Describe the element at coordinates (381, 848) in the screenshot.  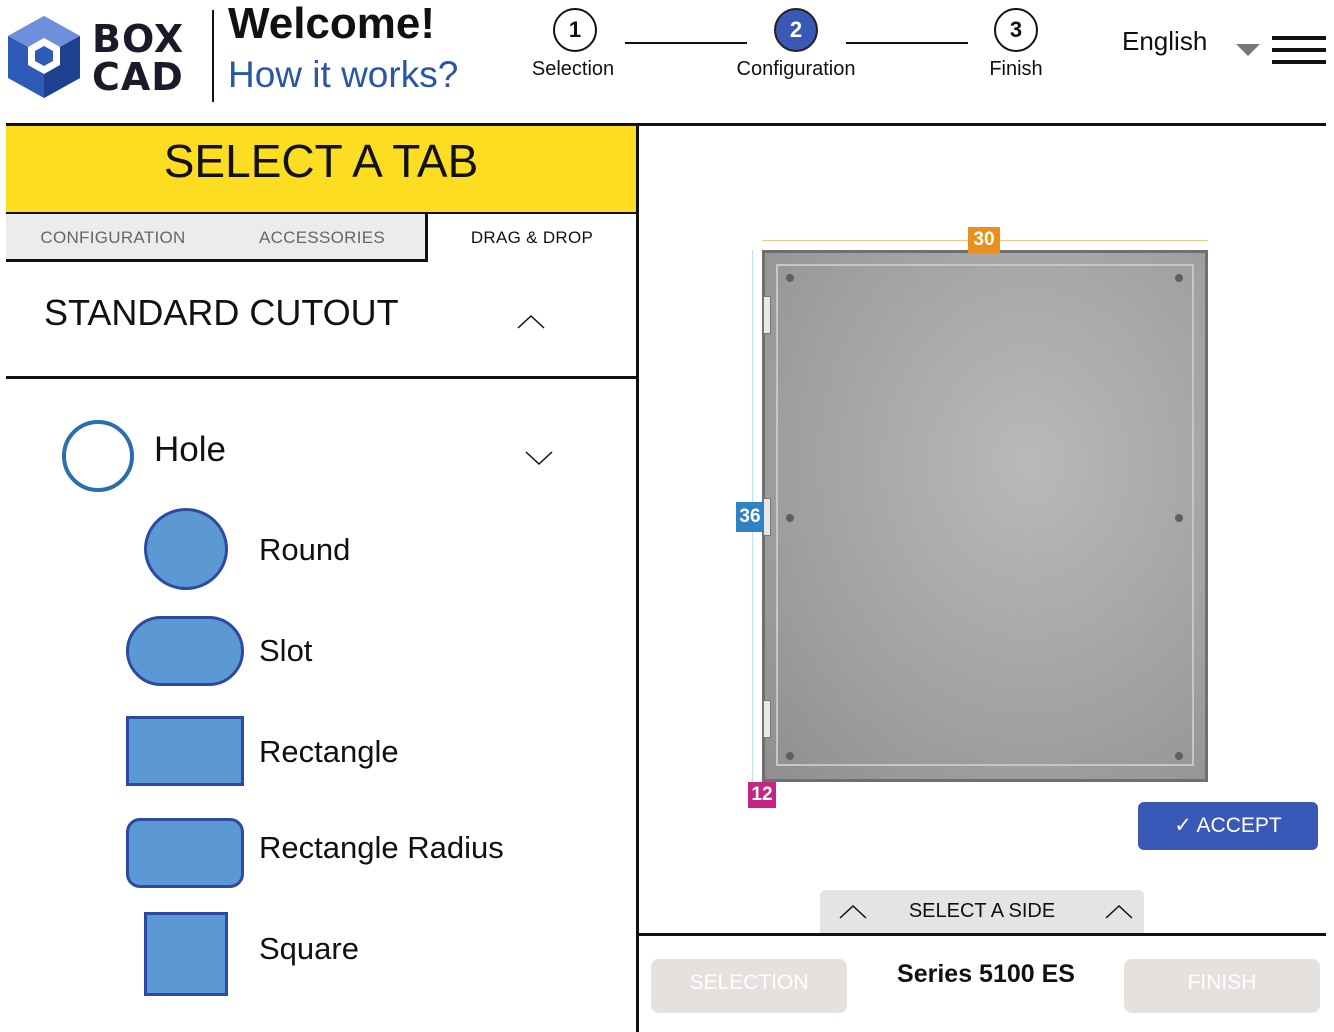
I see `shape-label-rectangle-radius: Rectangle Radius` at that location.